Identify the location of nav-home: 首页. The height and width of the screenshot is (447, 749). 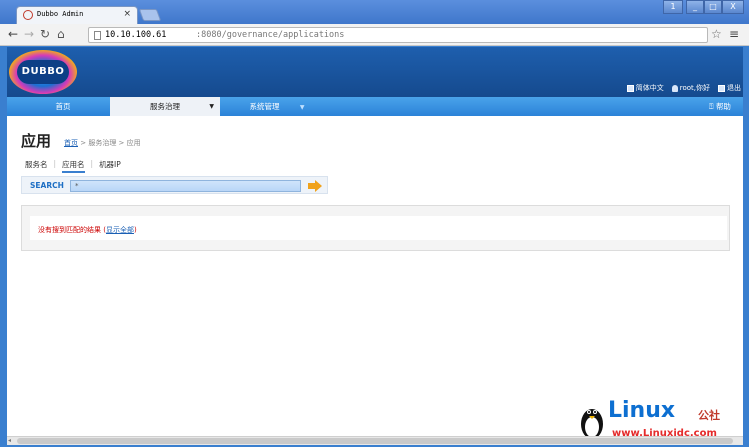
(63, 106).